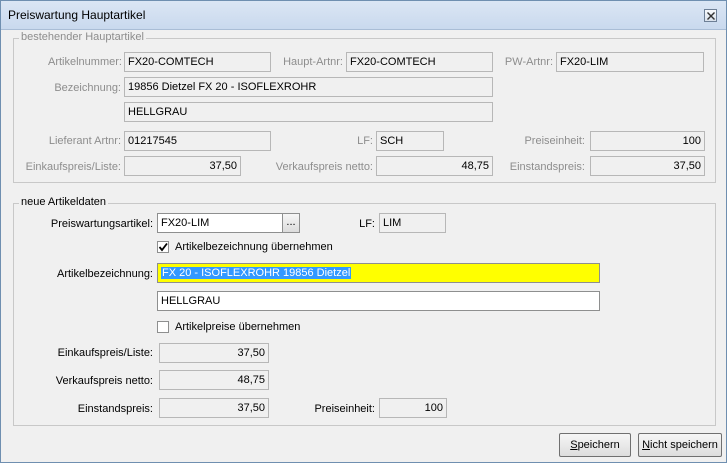  Describe the element at coordinates (313, 62) in the screenshot. I see `haupt-artnr-label: Haupt-Artnr:` at that location.